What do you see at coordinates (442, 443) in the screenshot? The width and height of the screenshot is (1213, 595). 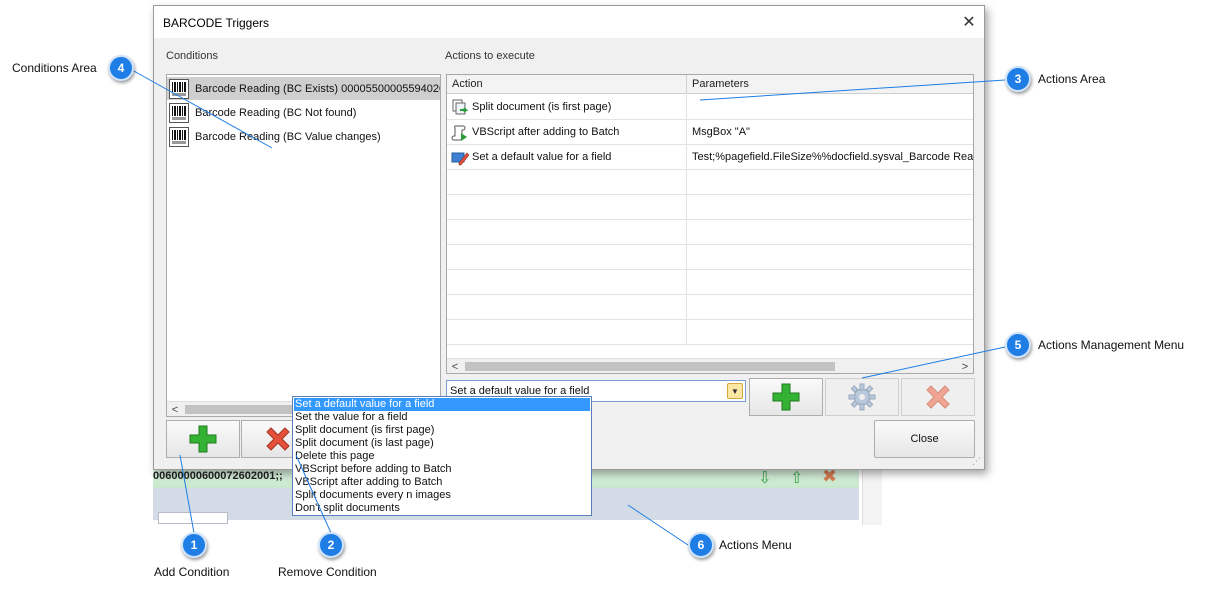 I see `dropdown-option: Split document (is last page)` at bounding box center [442, 443].